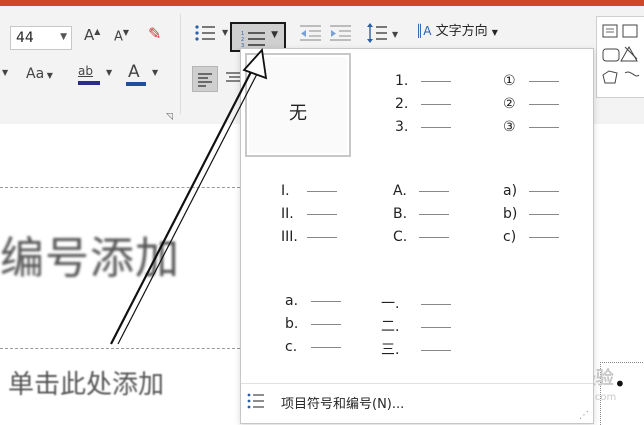 The image size is (644, 425). Describe the element at coordinates (341, 33) in the screenshot. I see `increase-indent-icon` at that location.